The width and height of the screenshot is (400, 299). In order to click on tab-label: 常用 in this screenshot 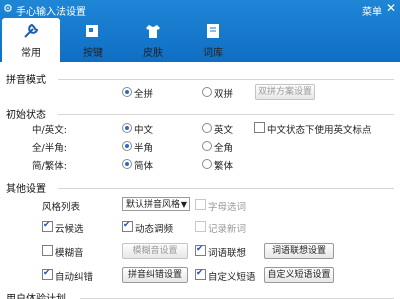, I will do `click(31, 53)`.